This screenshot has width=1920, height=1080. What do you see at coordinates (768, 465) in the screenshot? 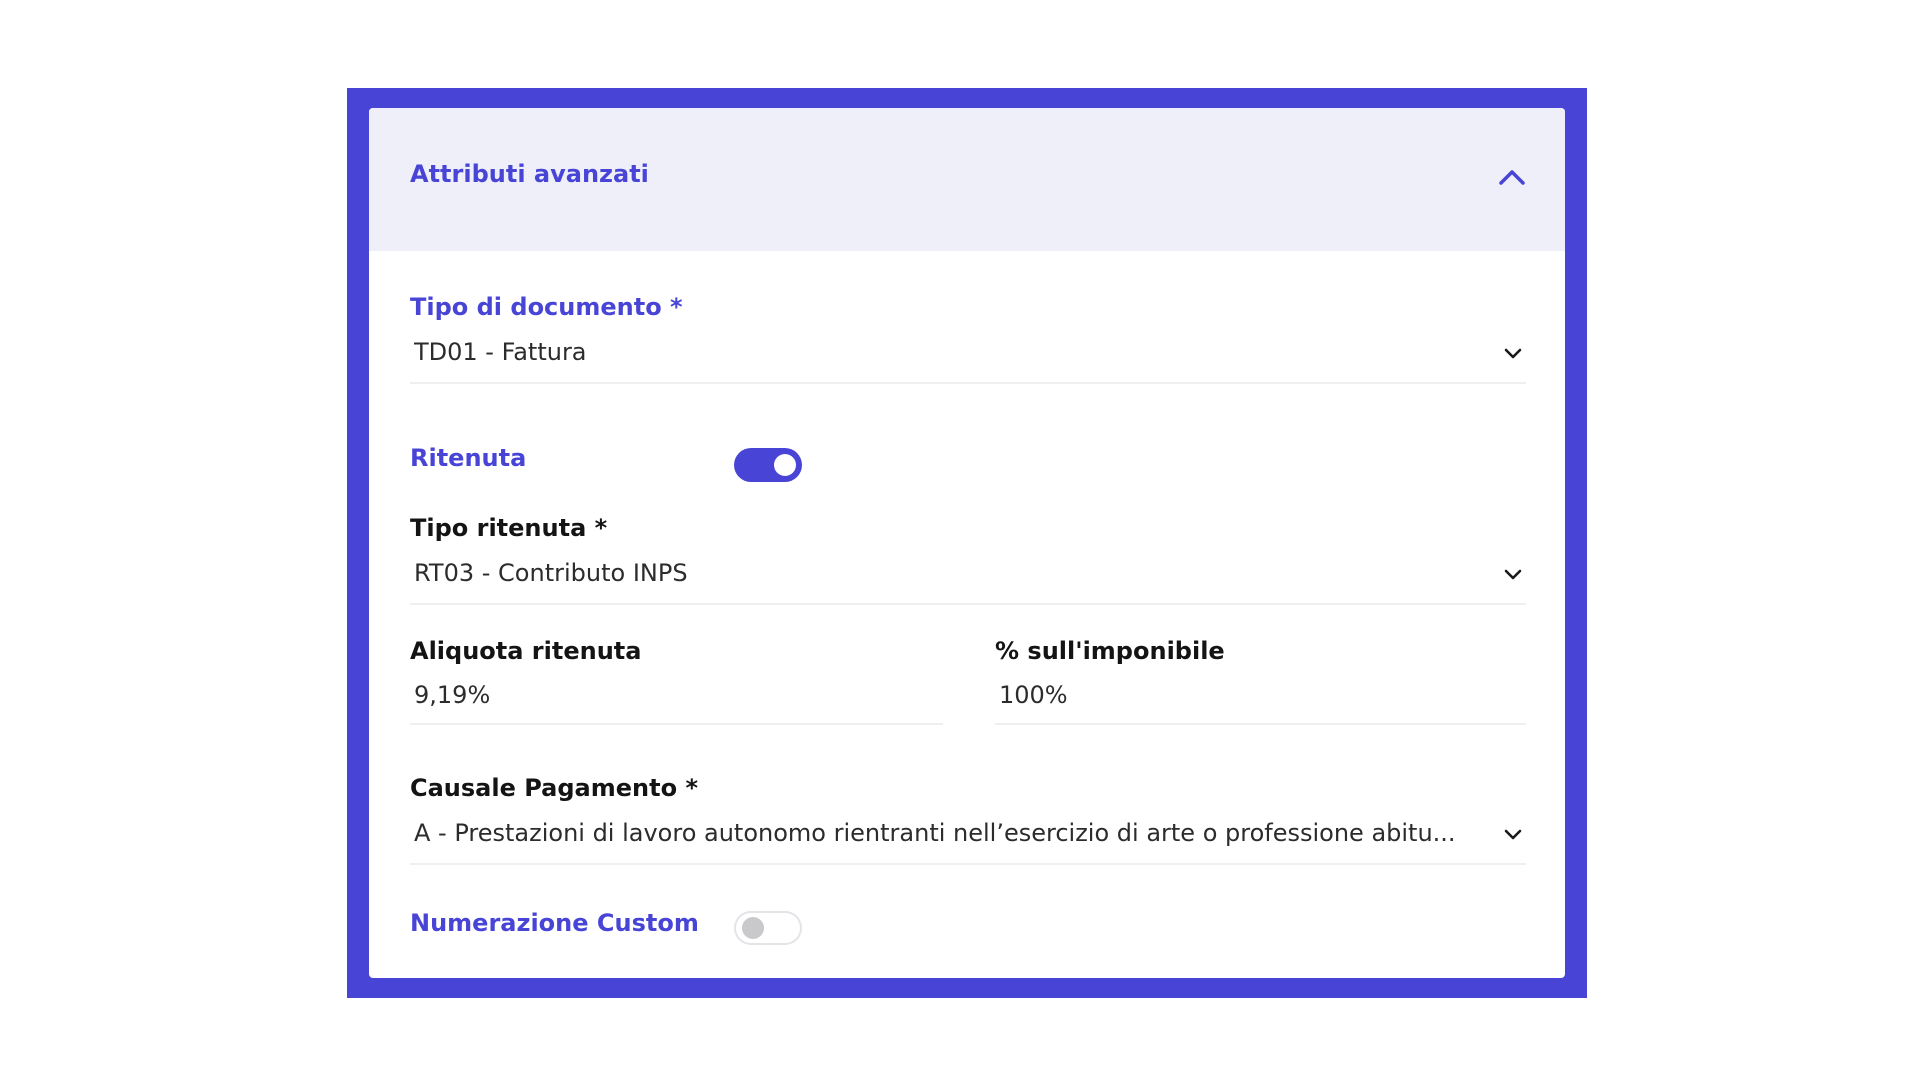
I see `ritenuta-toggle` at bounding box center [768, 465].